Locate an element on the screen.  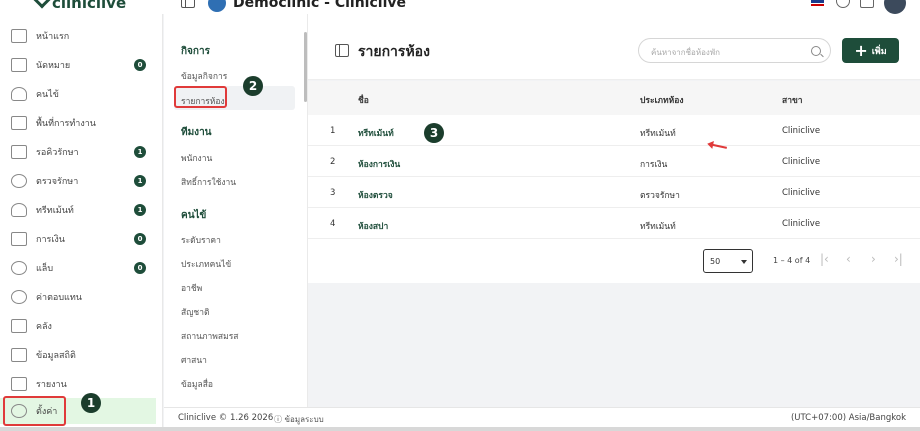
column-room-type: ประเภทห้อง is located at coordinates (662, 100).